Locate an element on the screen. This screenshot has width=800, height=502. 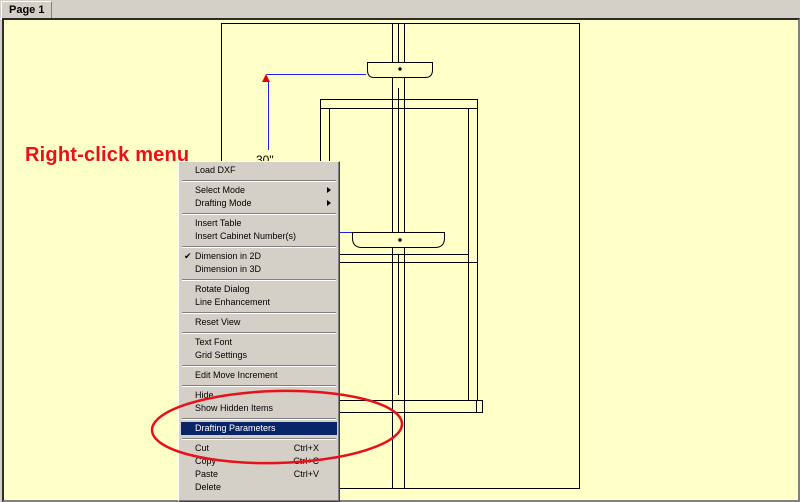
menu-item-text-font: Text Font is located at coordinates (259, 342).